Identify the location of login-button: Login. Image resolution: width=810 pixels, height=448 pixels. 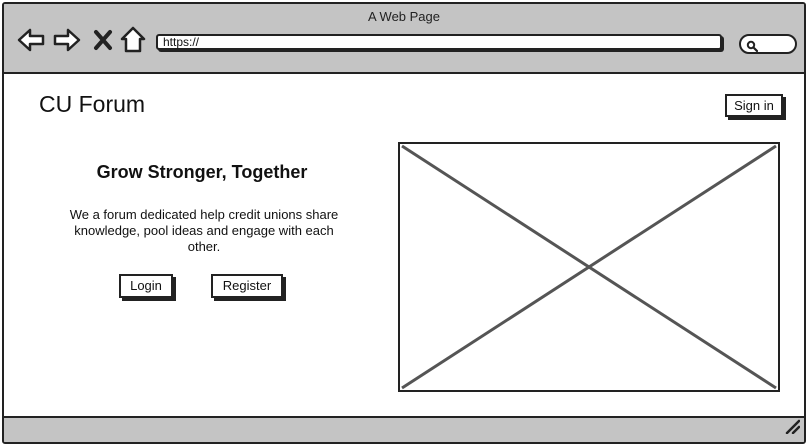
(146, 286).